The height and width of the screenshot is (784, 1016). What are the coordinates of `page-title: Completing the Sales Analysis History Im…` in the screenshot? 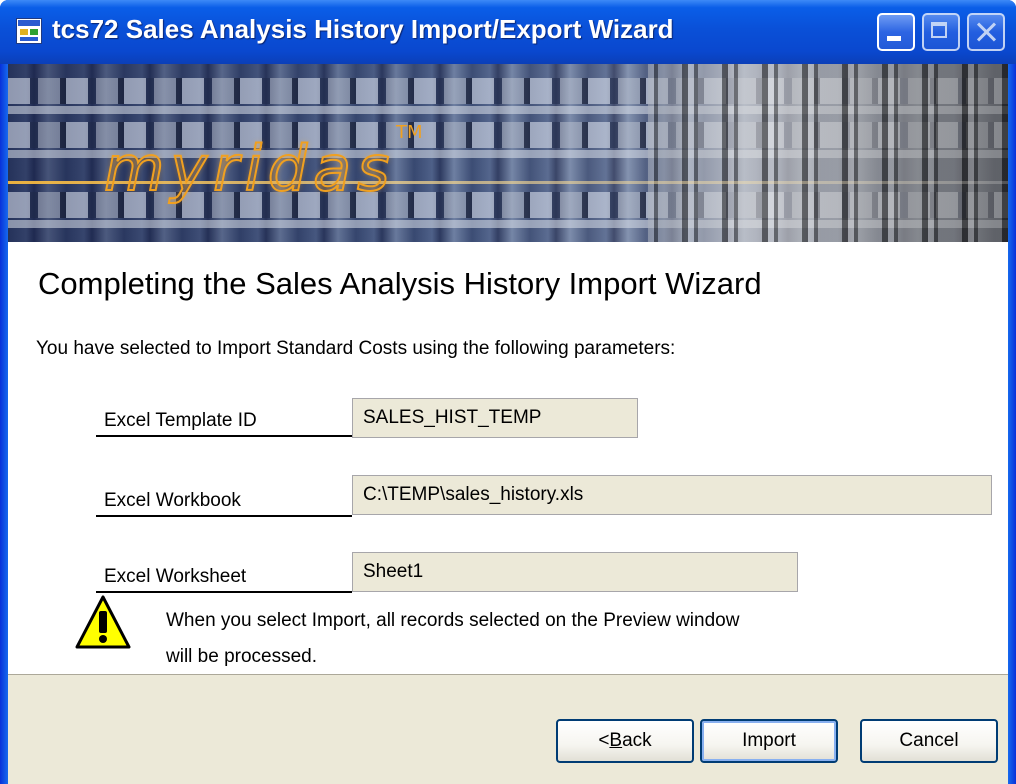 It's located at (400, 283).